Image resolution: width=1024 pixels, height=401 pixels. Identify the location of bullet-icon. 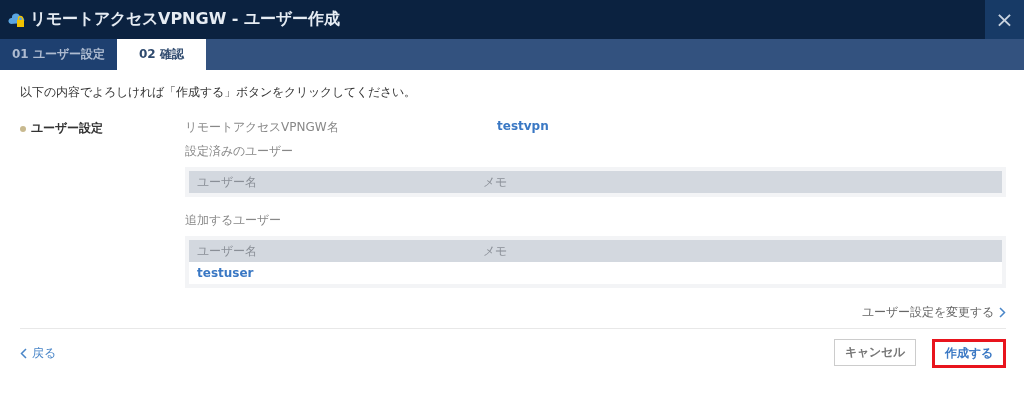
(23, 129).